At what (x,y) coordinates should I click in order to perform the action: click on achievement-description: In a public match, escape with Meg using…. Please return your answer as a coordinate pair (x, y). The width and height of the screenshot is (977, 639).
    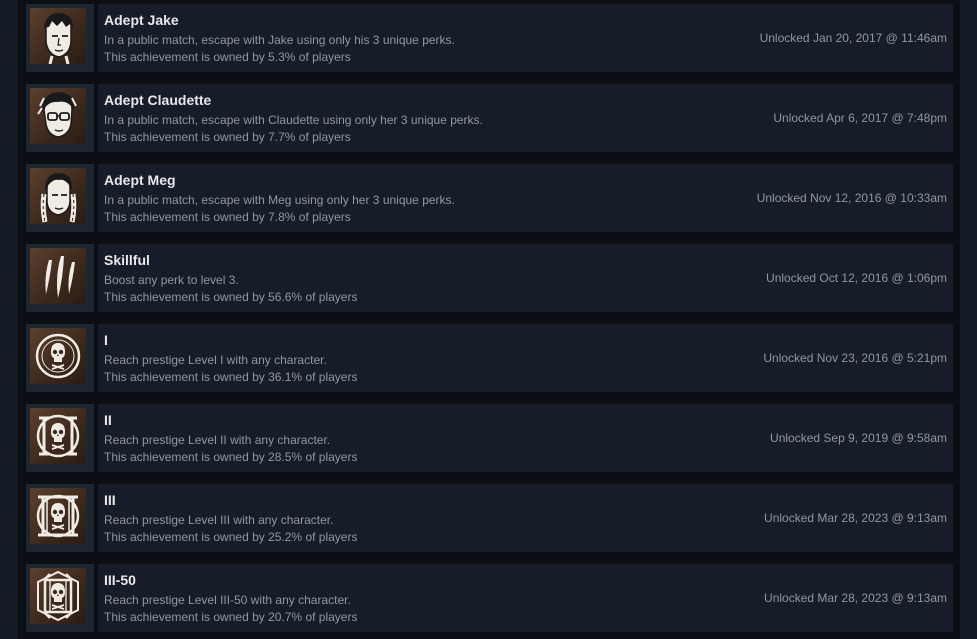
    Looking at the image, I should click on (279, 200).